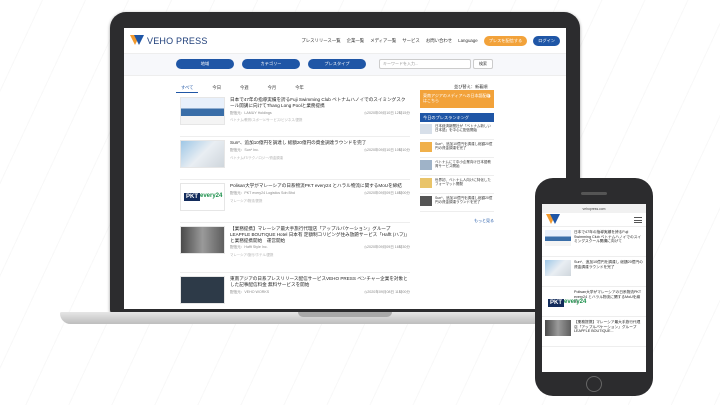 The height and width of the screenshot is (405, 720). I want to click on nav-contact: お問い合わせ, so click(439, 41).